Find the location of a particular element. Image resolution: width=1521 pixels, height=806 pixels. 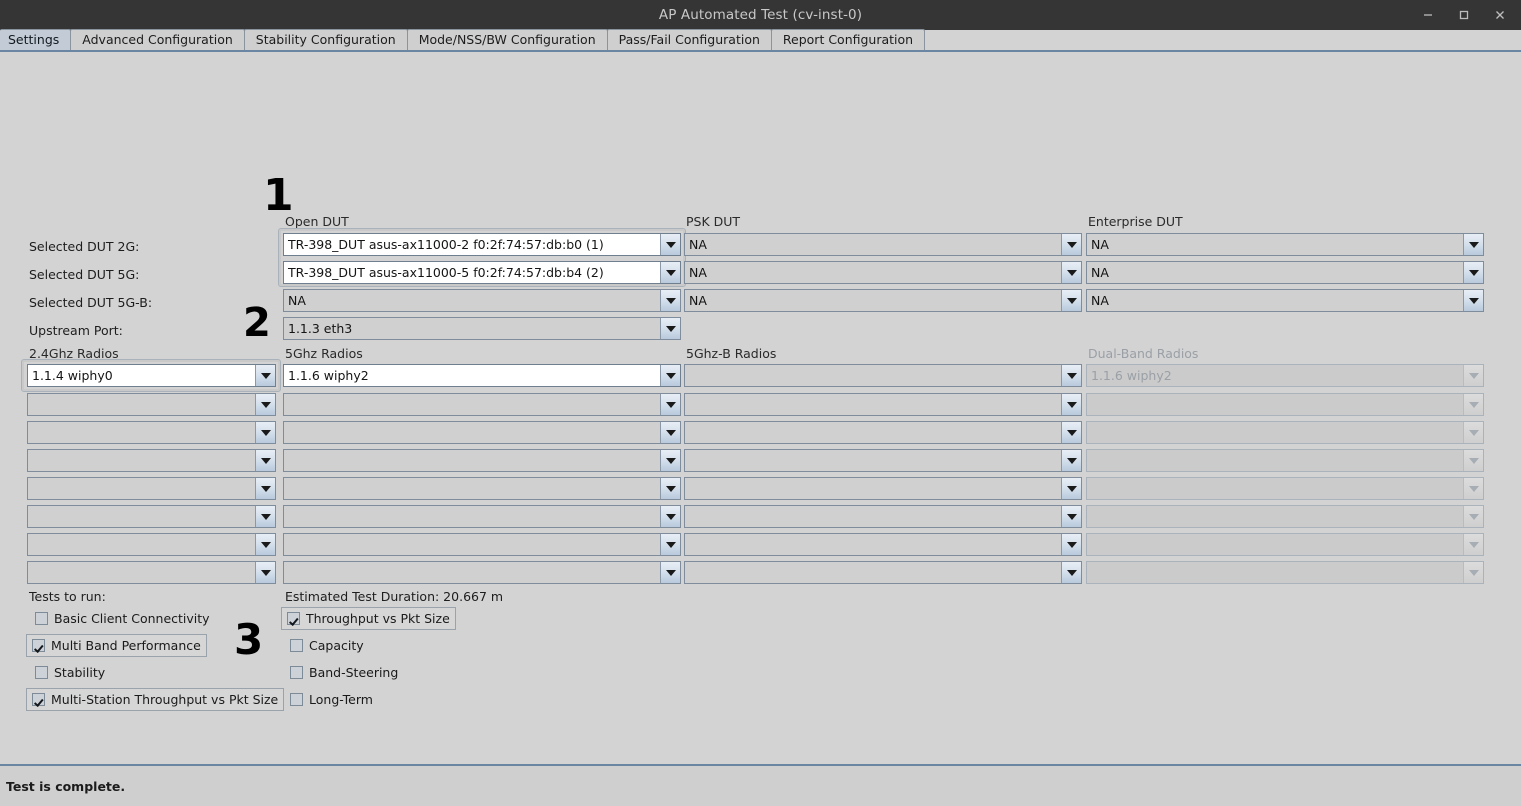

checkbox-stability: Stability is located at coordinates (70, 672).